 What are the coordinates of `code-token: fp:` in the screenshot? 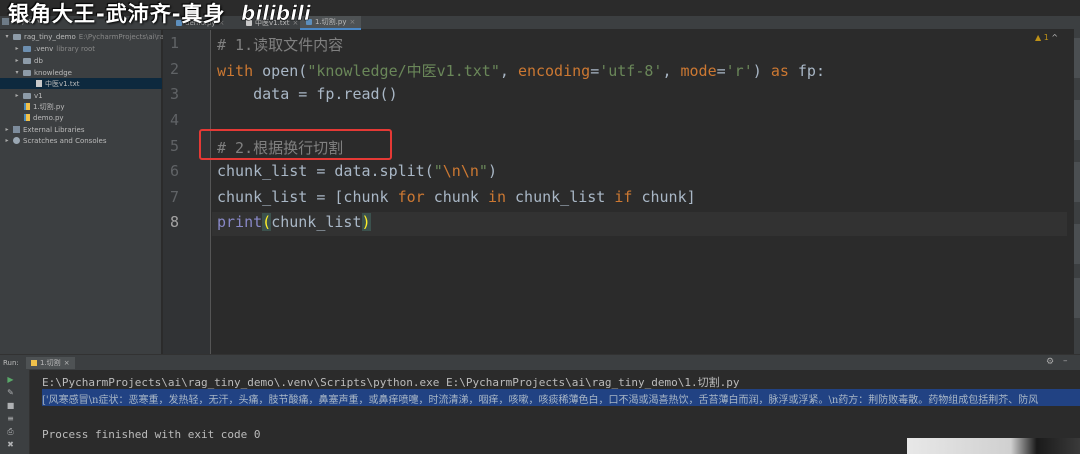 It's located at (806, 71).